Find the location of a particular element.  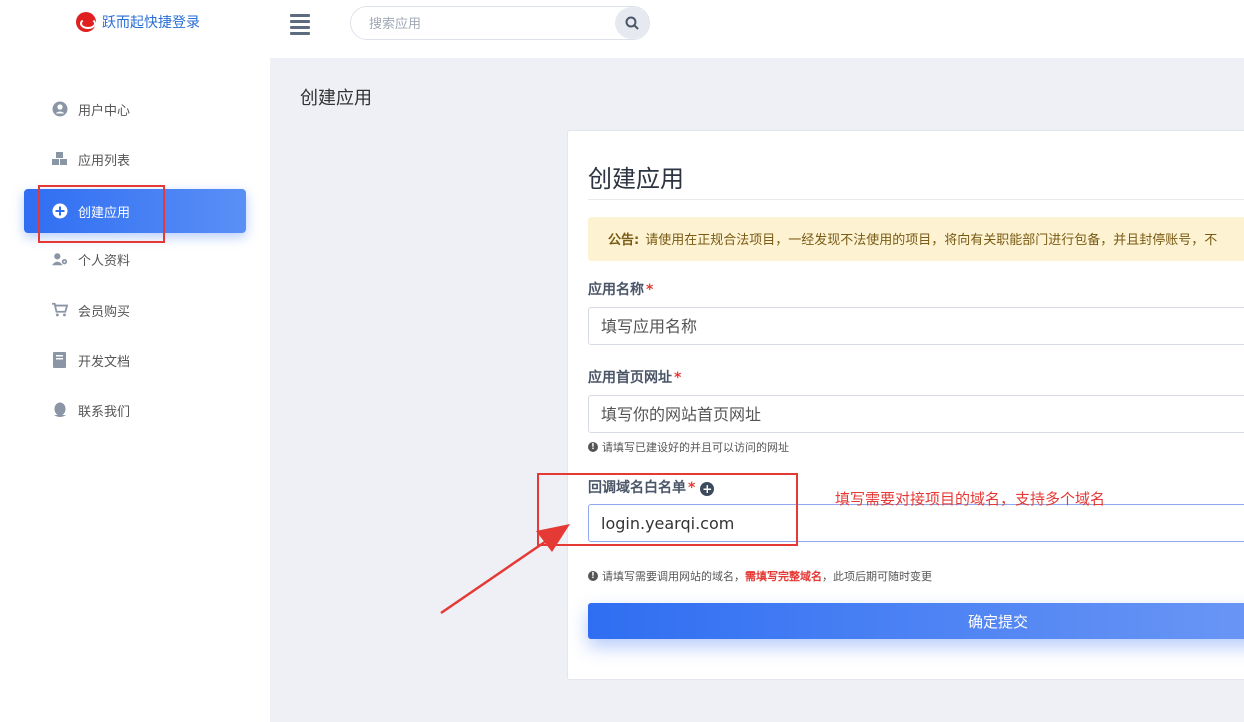

app-name-field is located at coordinates (916, 326).